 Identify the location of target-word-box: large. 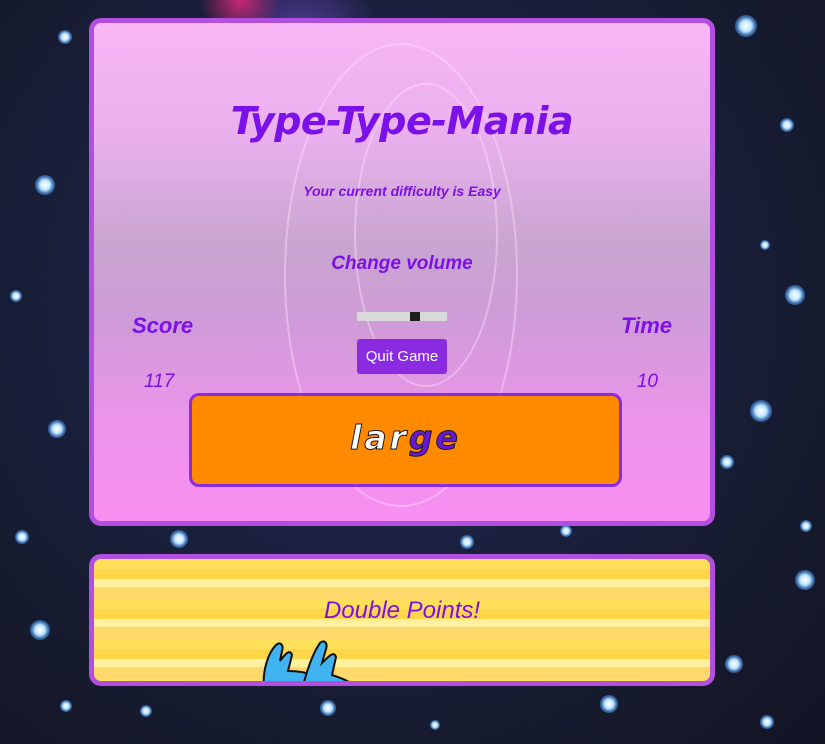
(405, 440).